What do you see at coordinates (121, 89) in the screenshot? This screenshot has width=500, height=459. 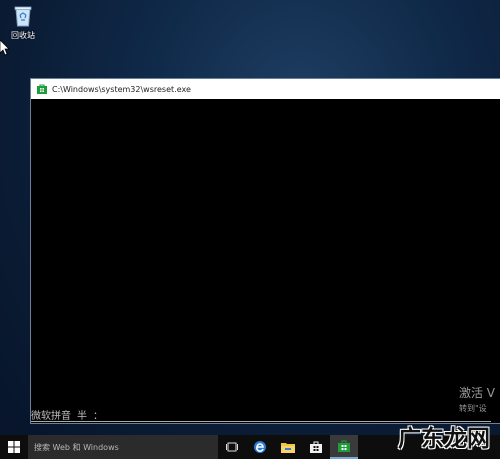 I see `console-title: C:\Windows\system32\wsreset.exe` at bounding box center [121, 89].